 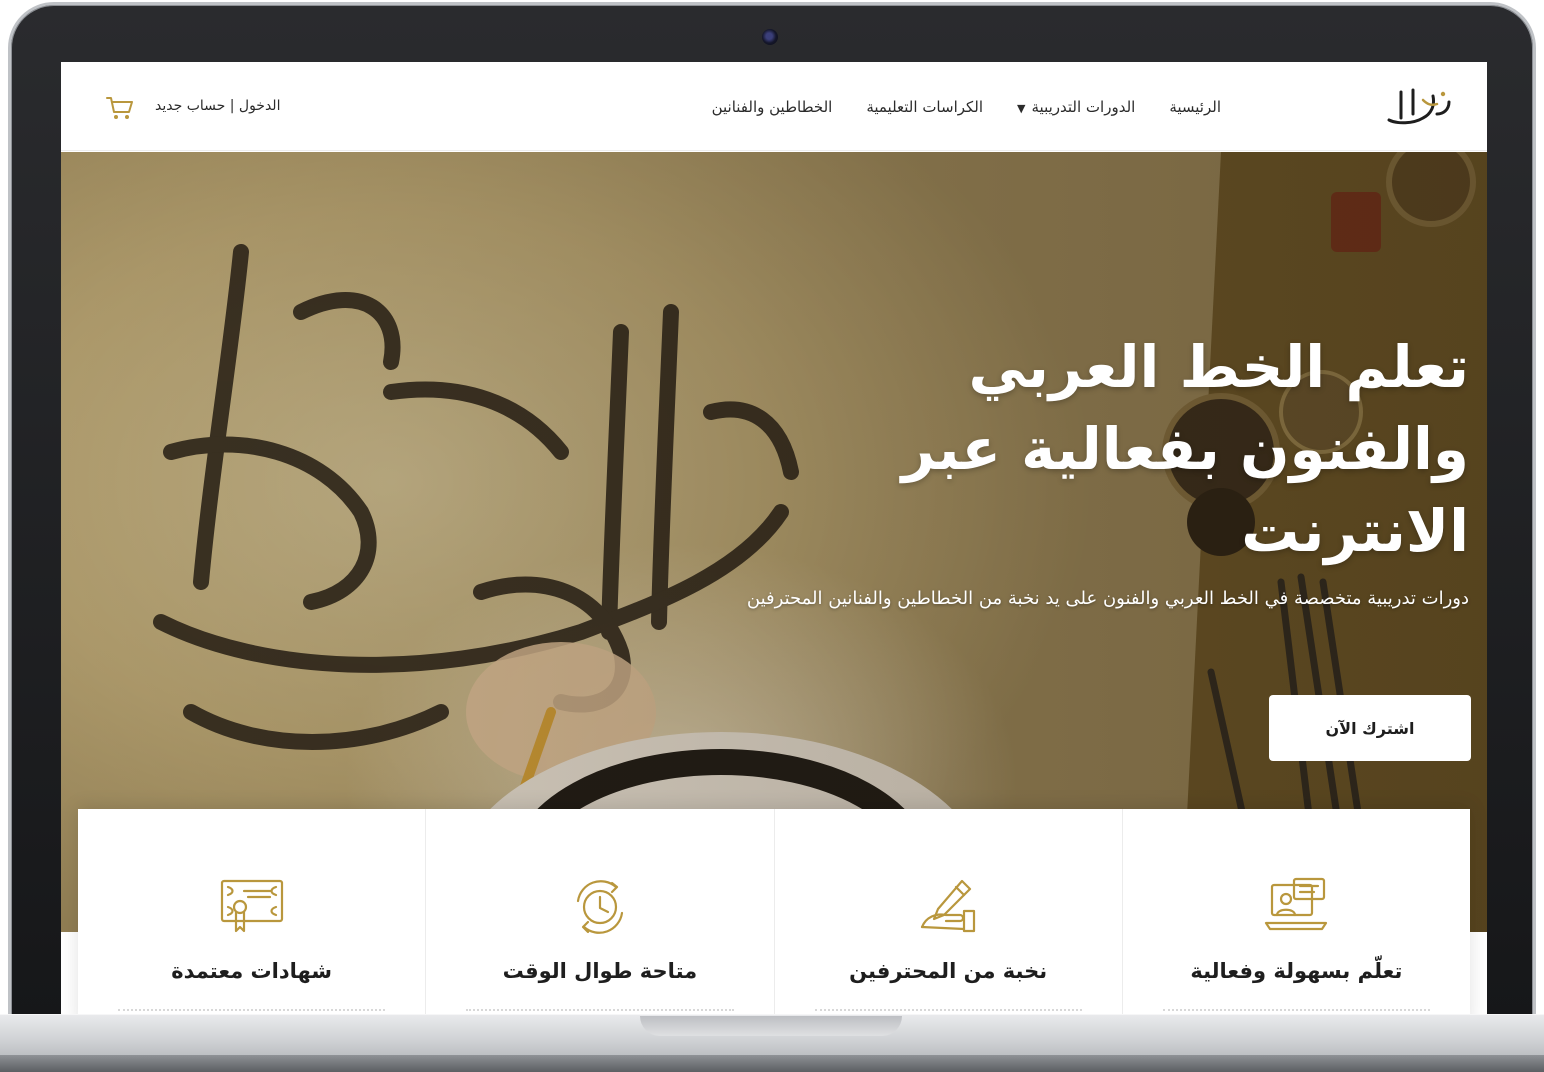 I want to click on certificate-icon, so click(x=251, y=906).